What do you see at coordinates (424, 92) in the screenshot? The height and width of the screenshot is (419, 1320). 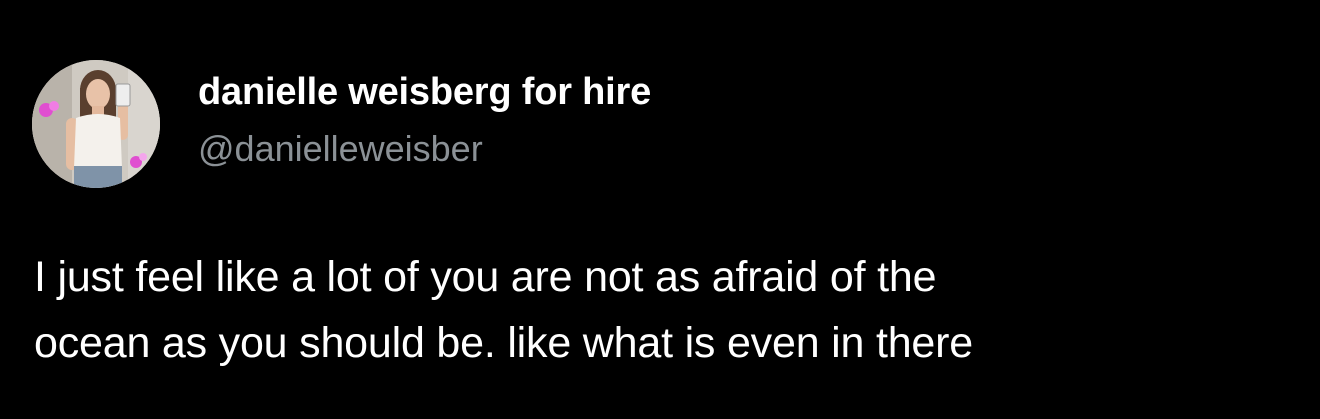 I see `display-name: danielle weisberg for hire` at bounding box center [424, 92].